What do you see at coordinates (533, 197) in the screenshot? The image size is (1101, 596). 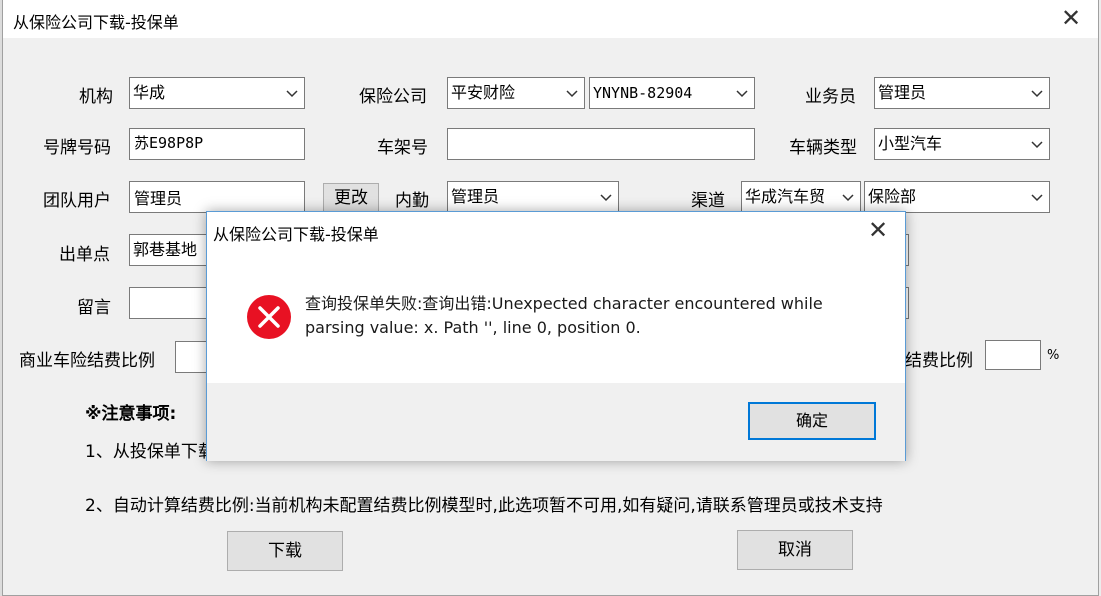 I see `internal-select: 管理员` at bounding box center [533, 197].